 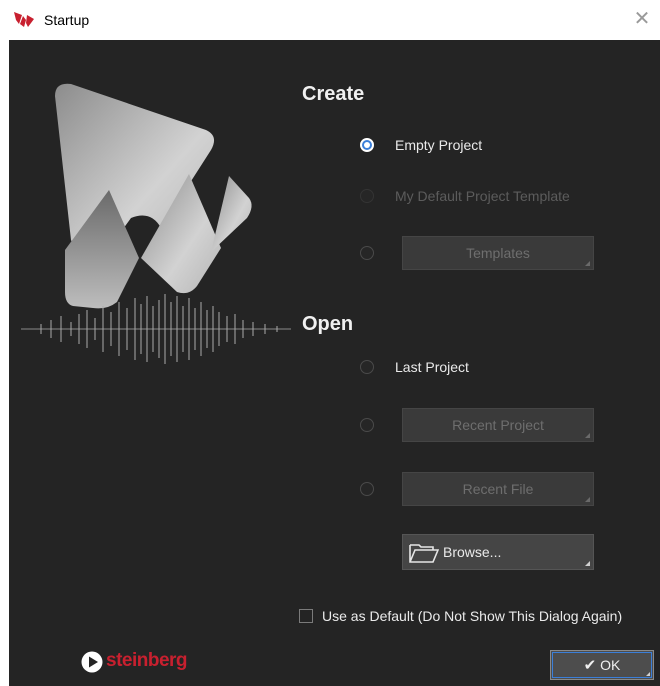 I want to click on close-icon: ✕, so click(x=642, y=19).